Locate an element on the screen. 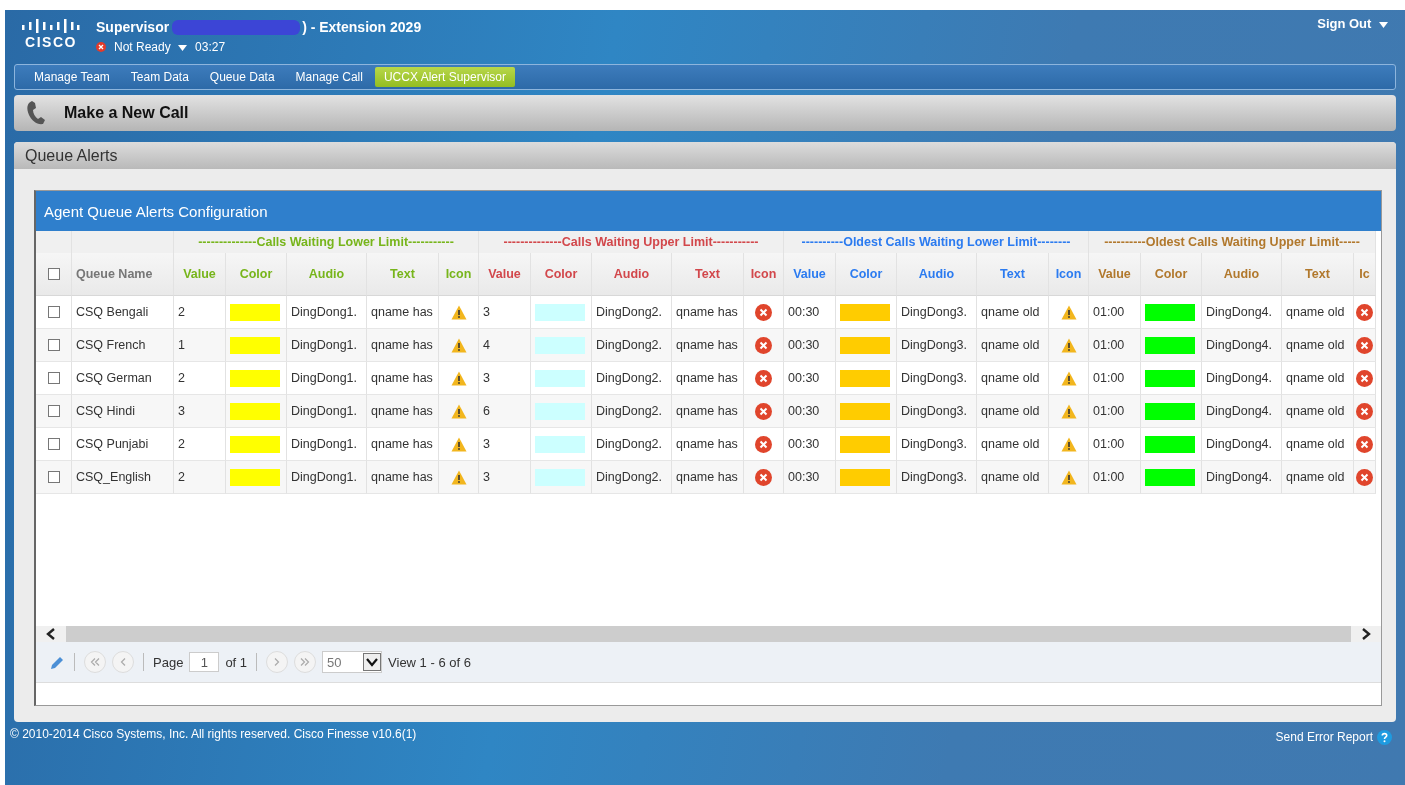 This screenshot has height=785, width=1405. table-cell: CSQ Punjabi is located at coordinates (112, 444).